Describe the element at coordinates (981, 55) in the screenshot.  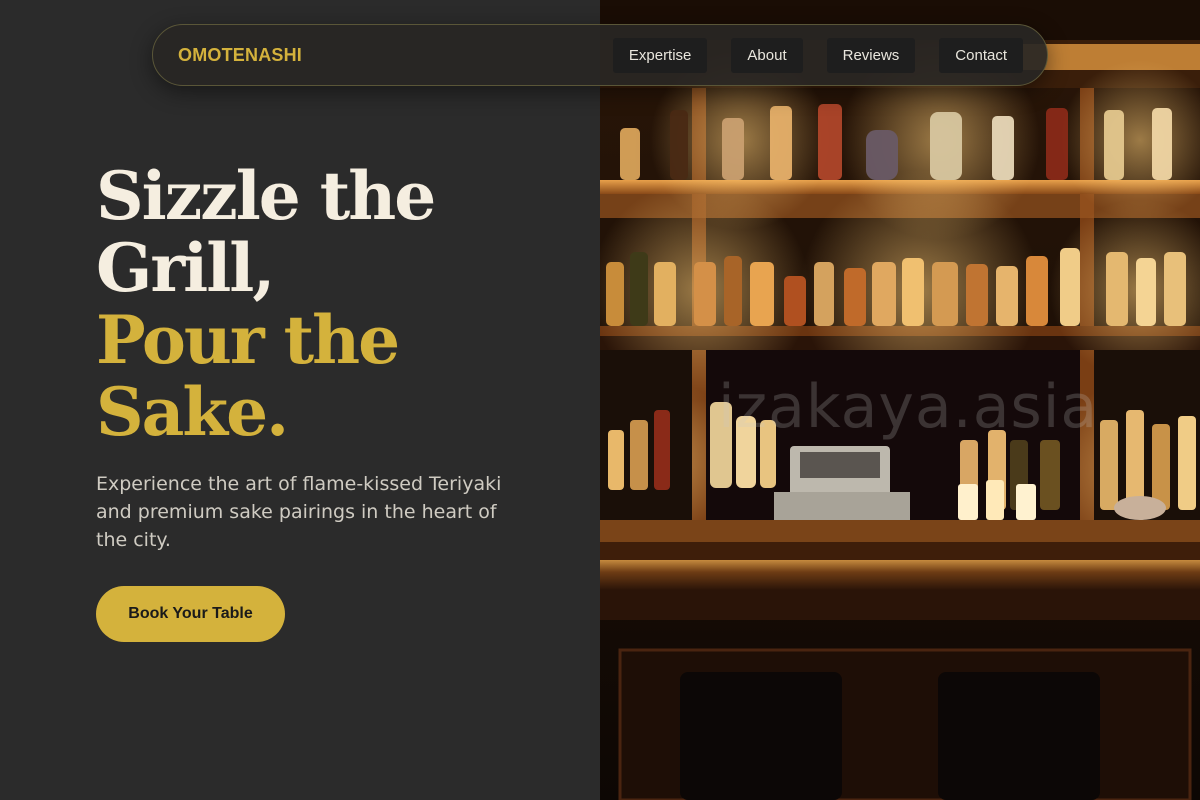
I see `nav-link-contact: Contact` at that location.